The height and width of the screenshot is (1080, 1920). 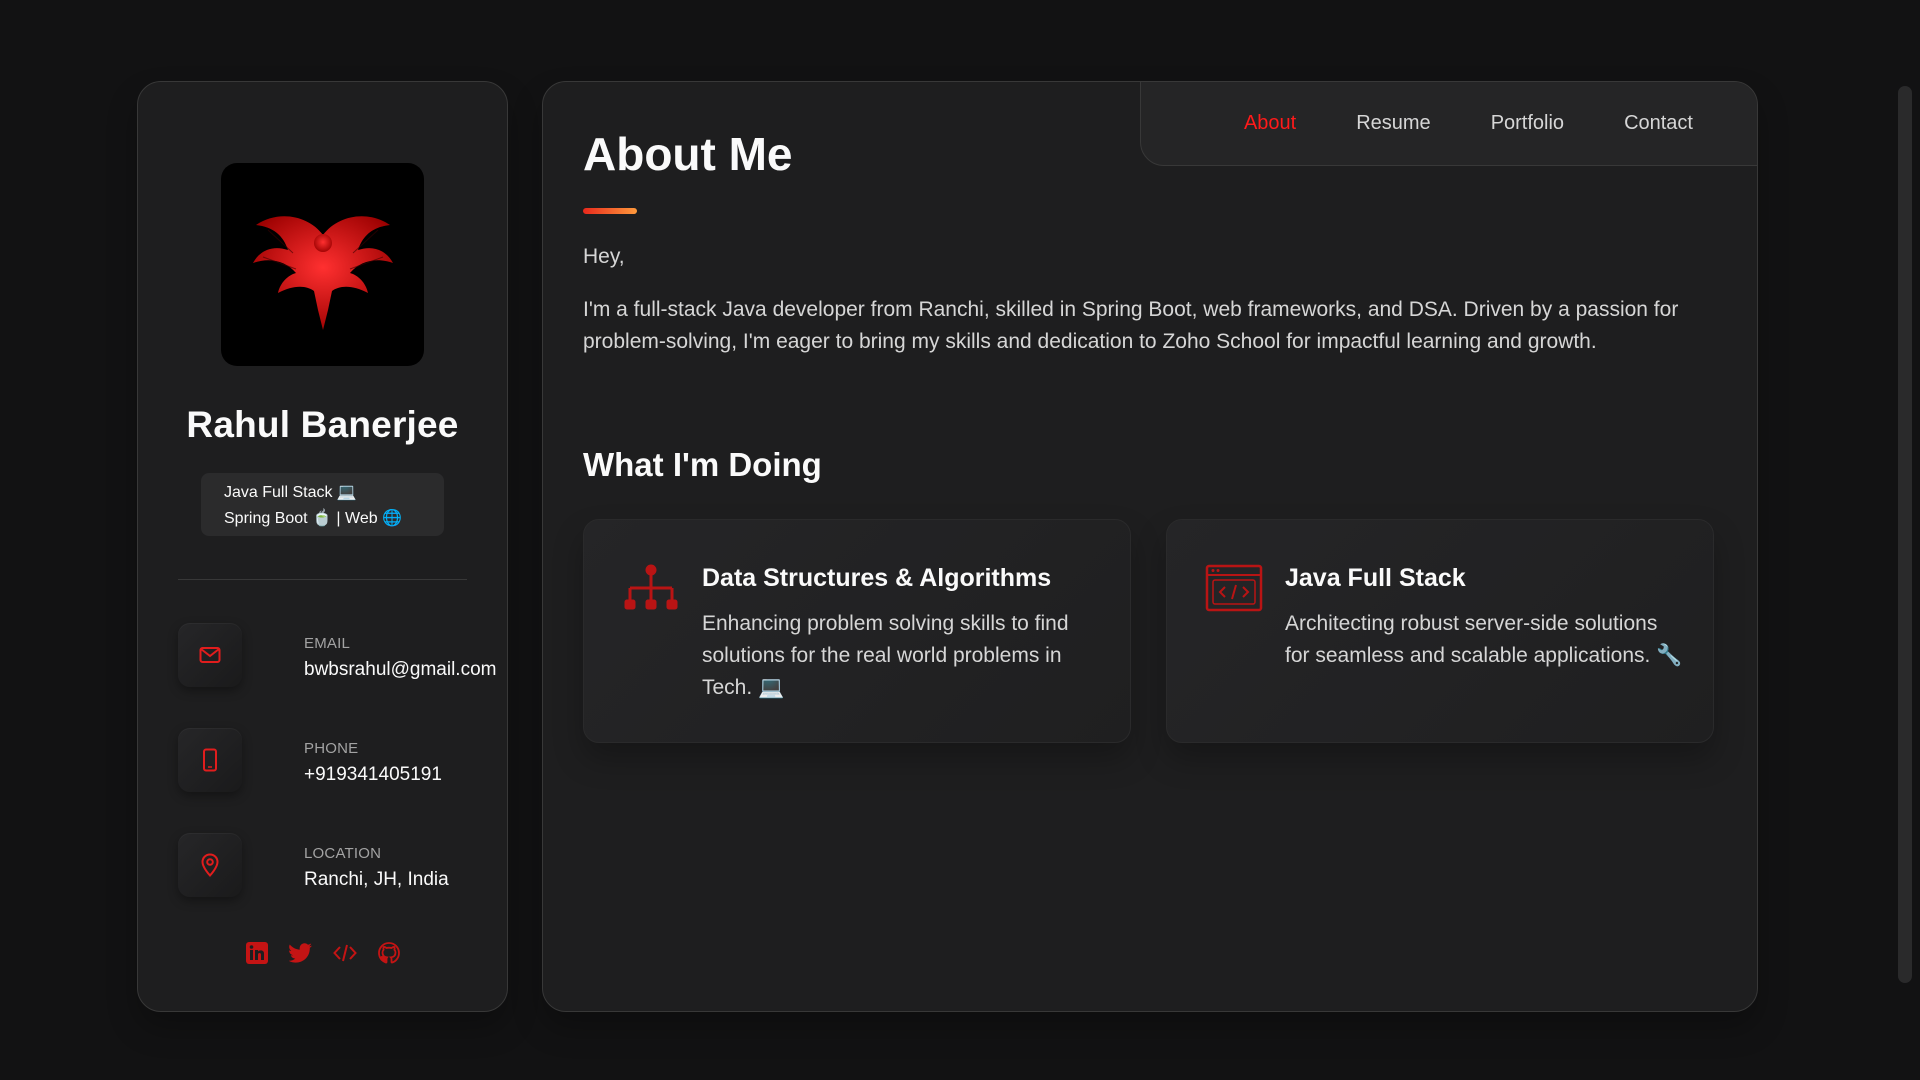 What do you see at coordinates (604, 256) in the screenshot?
I see `greeting-text: Hey,` at bounding box center [604, 256].